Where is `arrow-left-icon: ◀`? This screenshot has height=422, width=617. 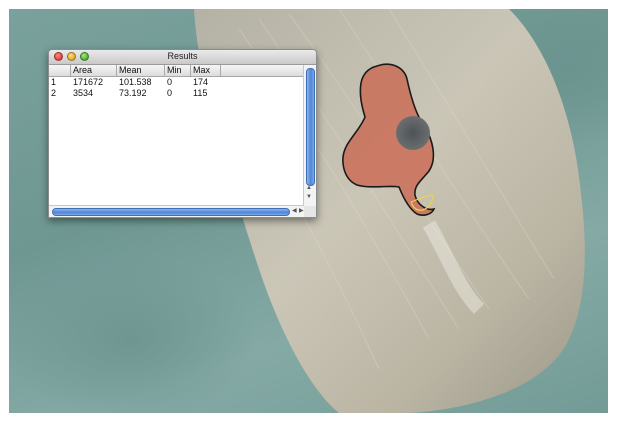
arrow-left-icon: ◀ is located at coordinates (294, 210).